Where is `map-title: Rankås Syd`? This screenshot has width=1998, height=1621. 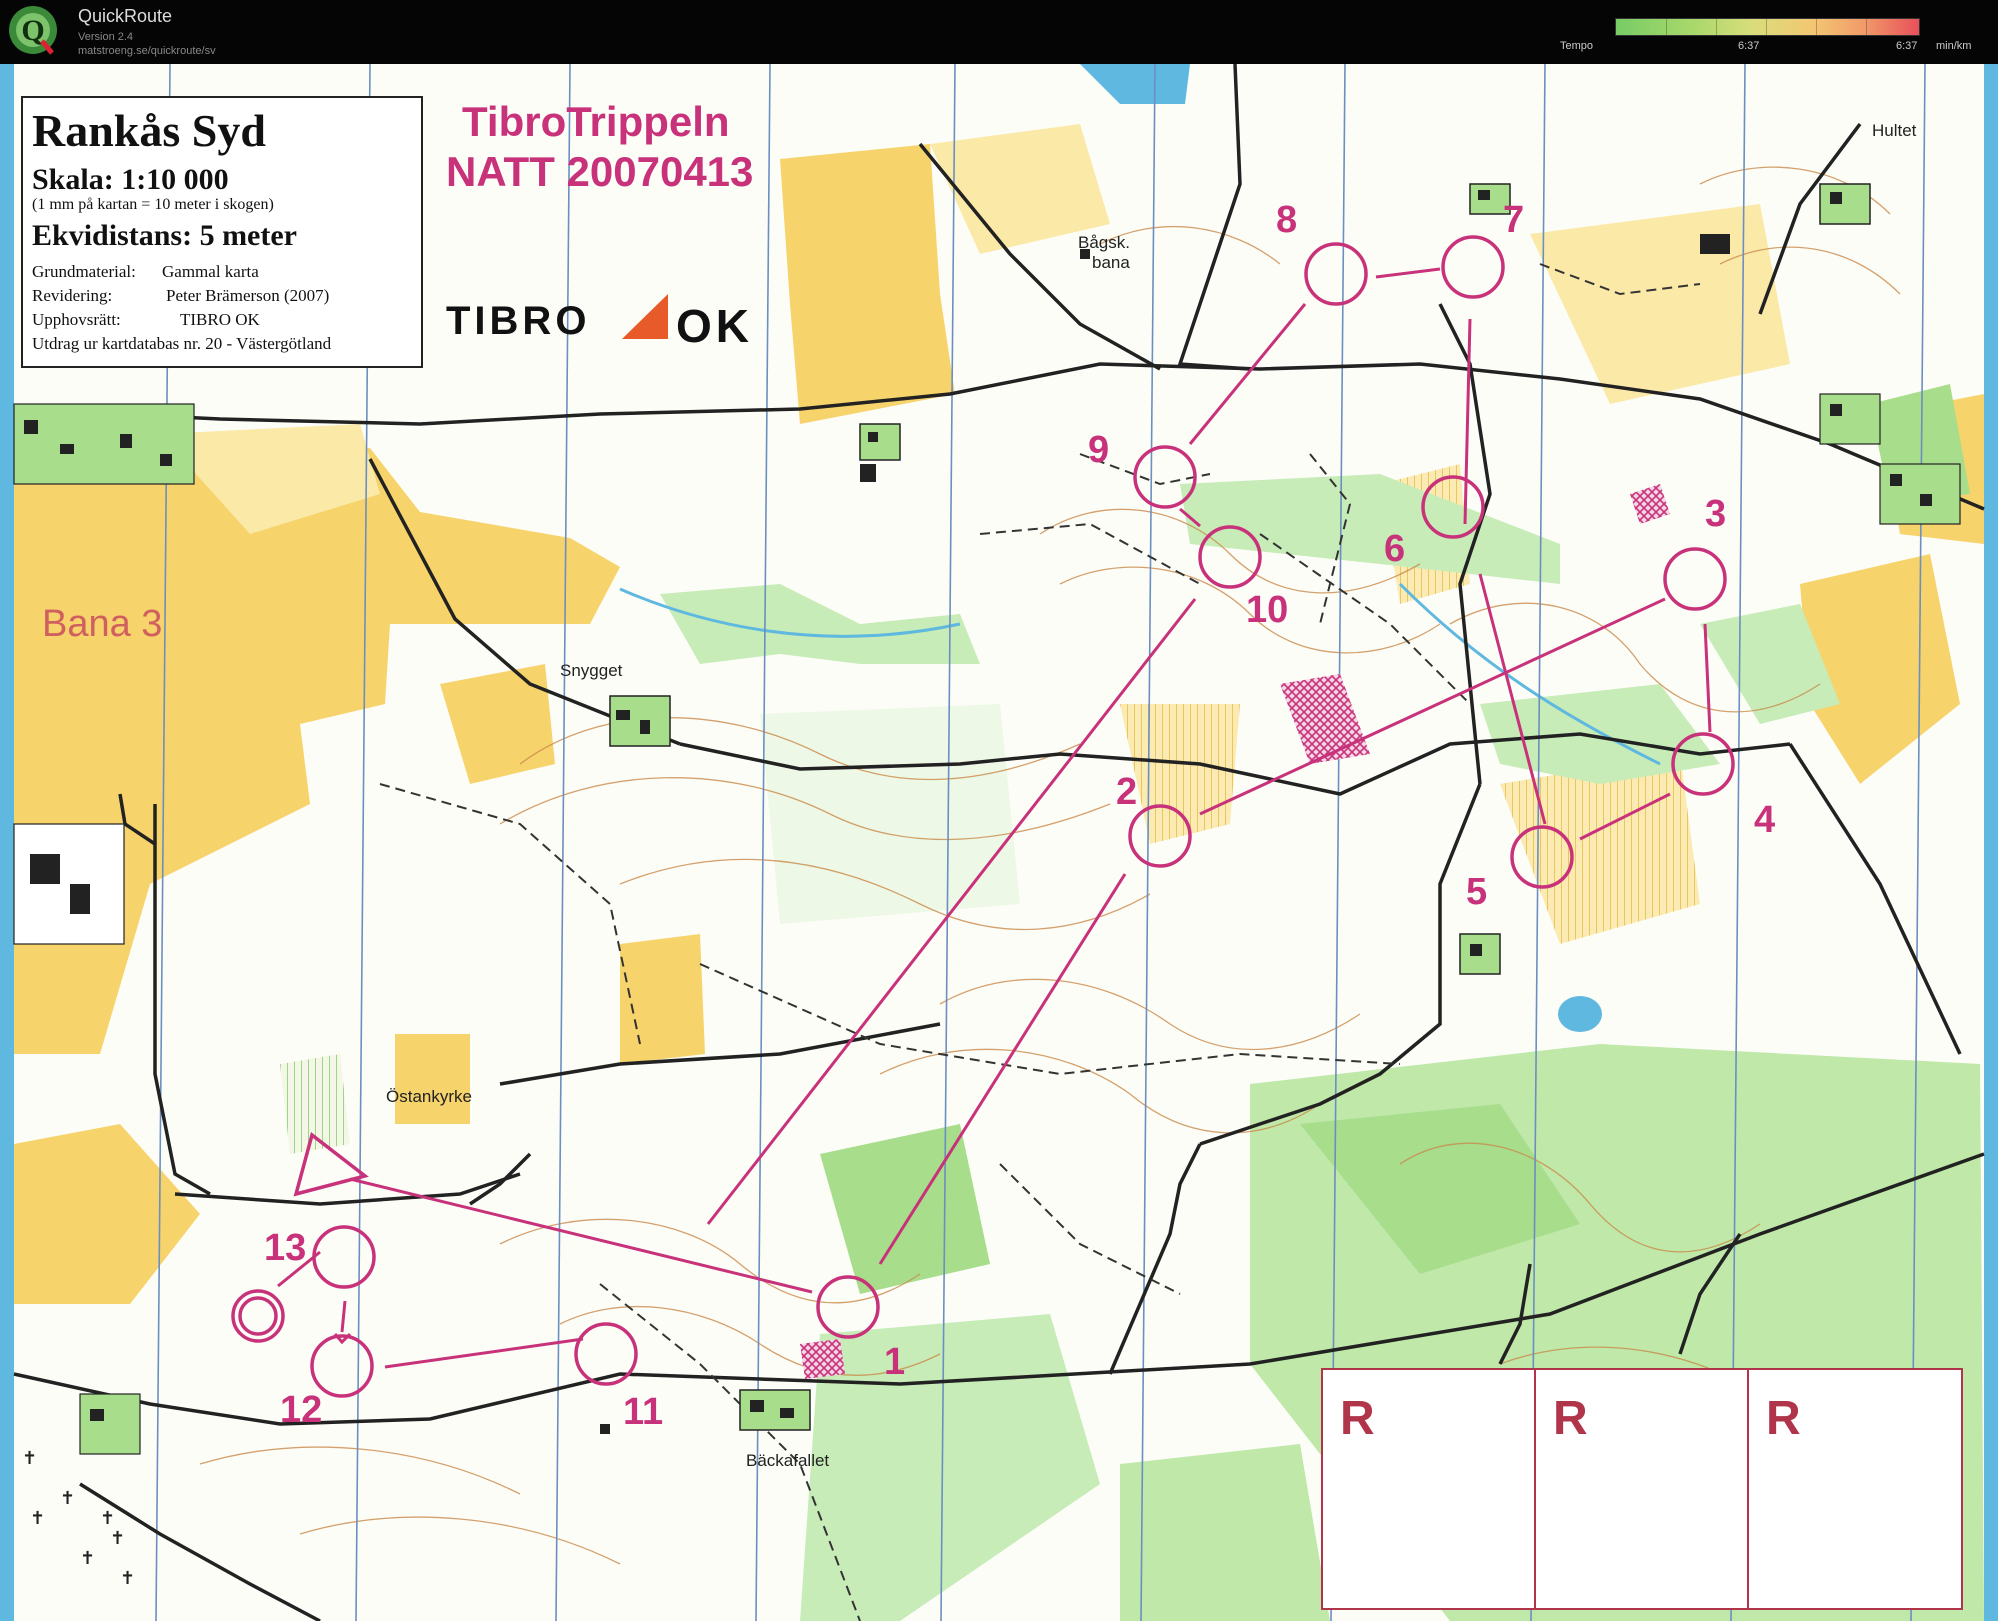
map-title: Rankås Syd is located at coordinates (149, 130).